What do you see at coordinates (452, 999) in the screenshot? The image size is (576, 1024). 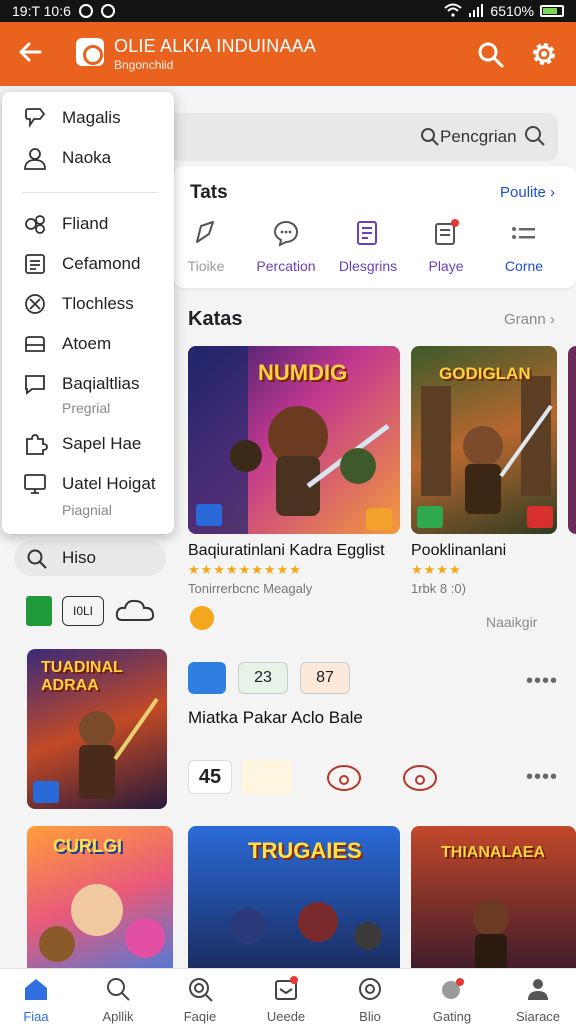 I see `nav-item-gaming: Gating` at bounding box center [452, 999].